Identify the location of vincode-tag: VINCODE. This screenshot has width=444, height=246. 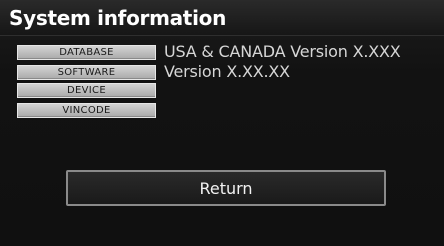
(86, 110).